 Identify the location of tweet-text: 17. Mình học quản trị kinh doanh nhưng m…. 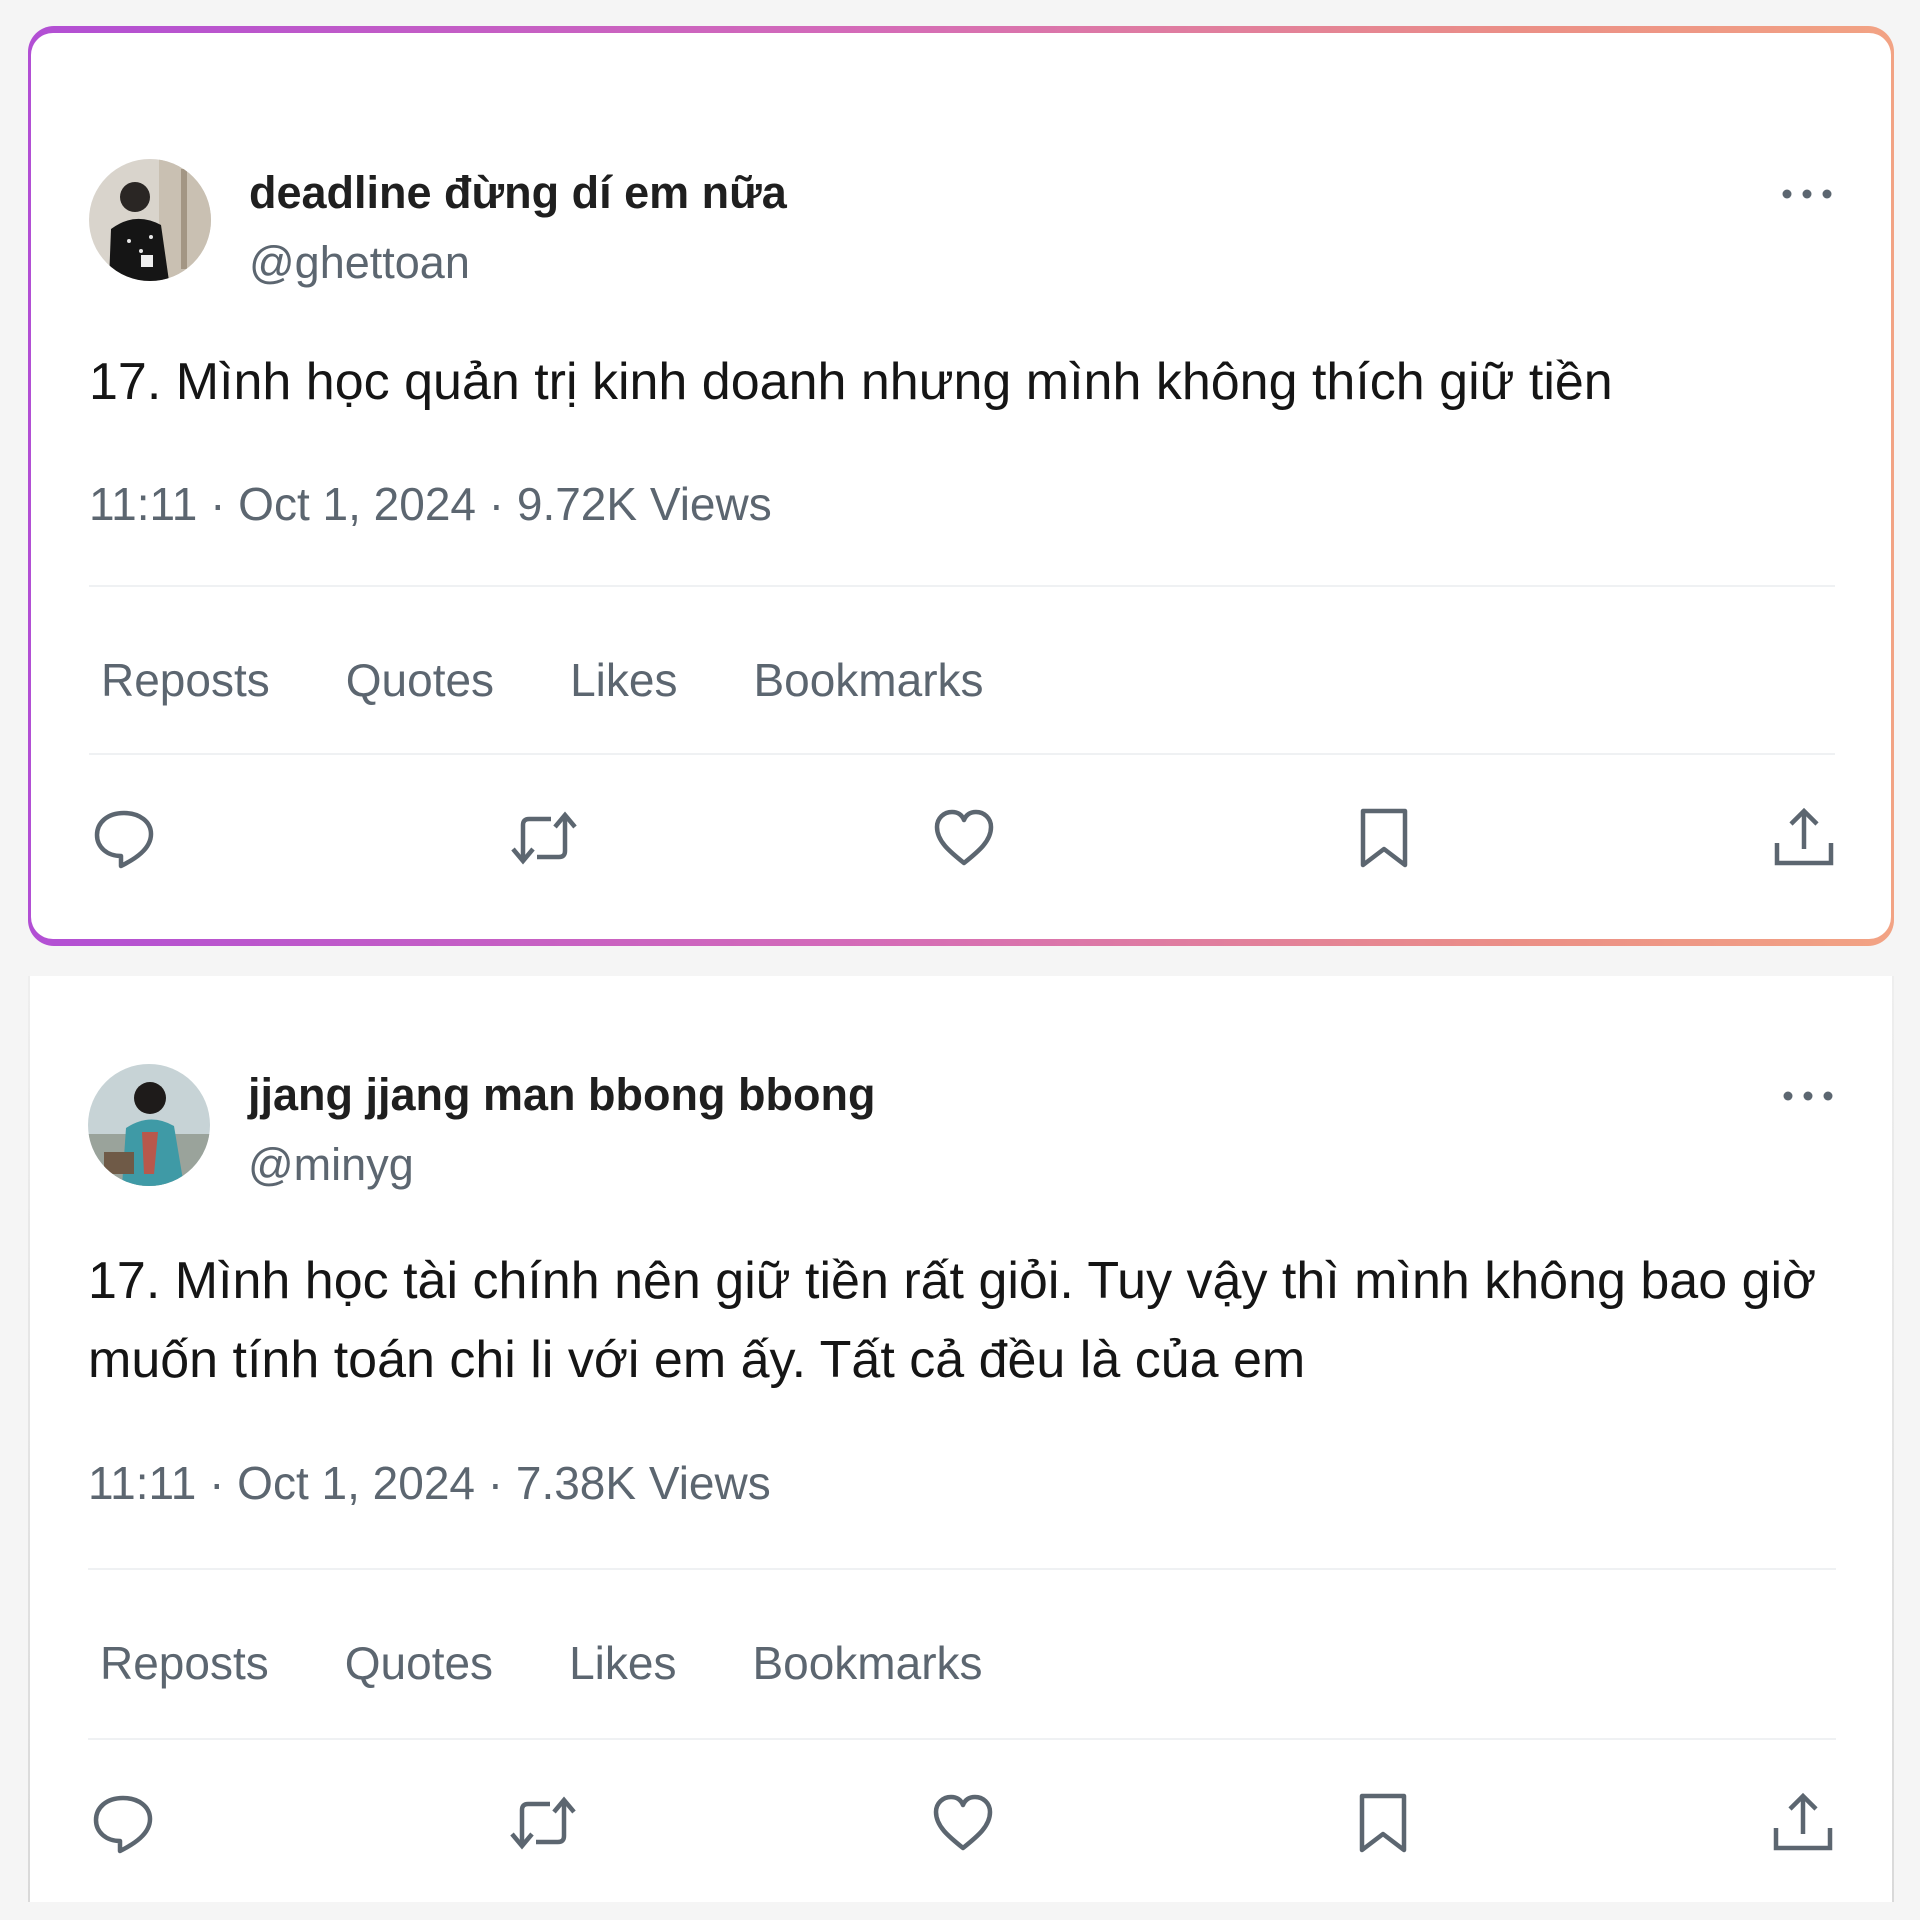
(851, 382).